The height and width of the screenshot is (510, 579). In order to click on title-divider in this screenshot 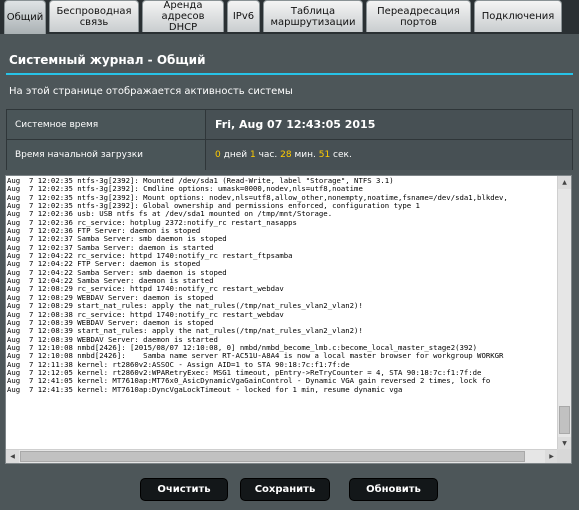, I will do `click(289, 74)`.